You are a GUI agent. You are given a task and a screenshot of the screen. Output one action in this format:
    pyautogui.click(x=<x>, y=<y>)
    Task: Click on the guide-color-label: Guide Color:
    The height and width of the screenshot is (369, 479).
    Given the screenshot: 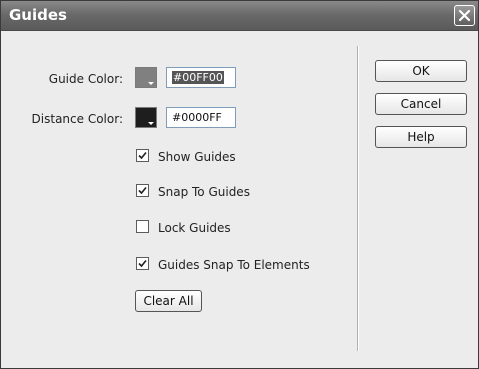 What is the action you would take?
    pyautogui.click(x=85, y=79)
    